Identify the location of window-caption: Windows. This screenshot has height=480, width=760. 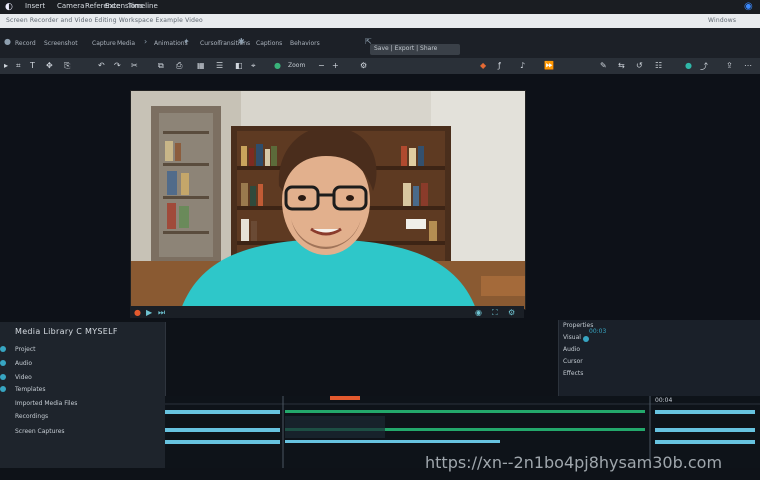
(722, 20).